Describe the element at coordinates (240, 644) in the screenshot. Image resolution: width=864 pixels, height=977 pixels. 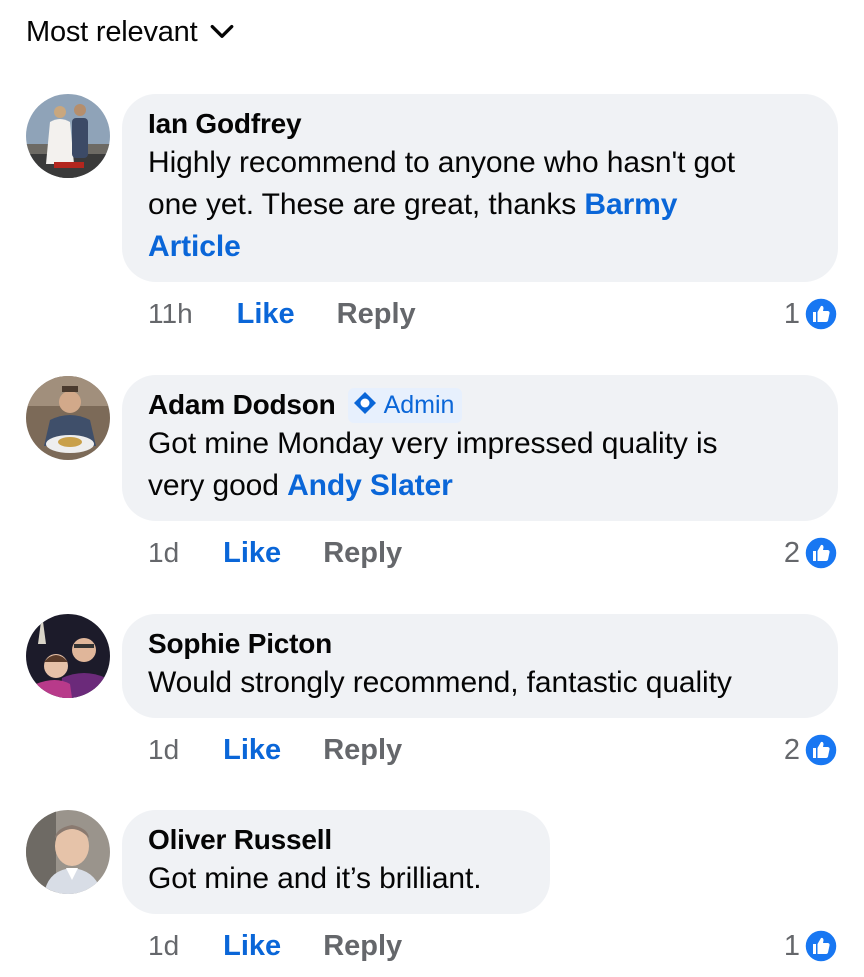
I see `comment-author: Sophie Picton` at that location.